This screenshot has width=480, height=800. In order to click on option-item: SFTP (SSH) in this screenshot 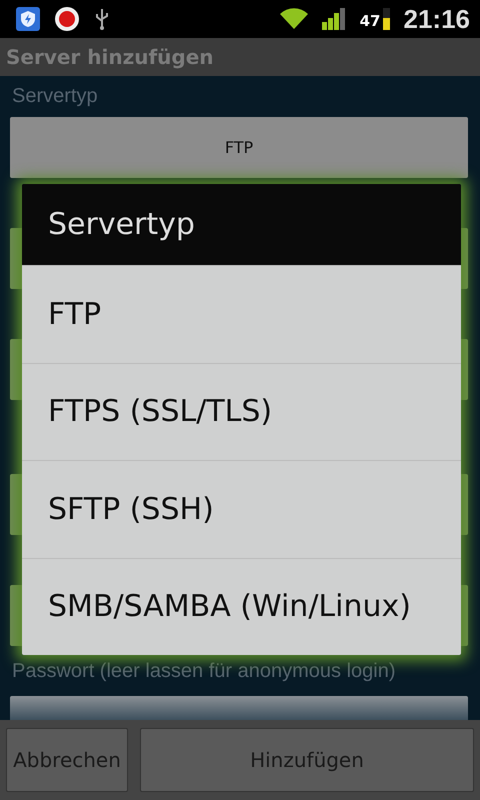, I will do `click(241, 509)`.